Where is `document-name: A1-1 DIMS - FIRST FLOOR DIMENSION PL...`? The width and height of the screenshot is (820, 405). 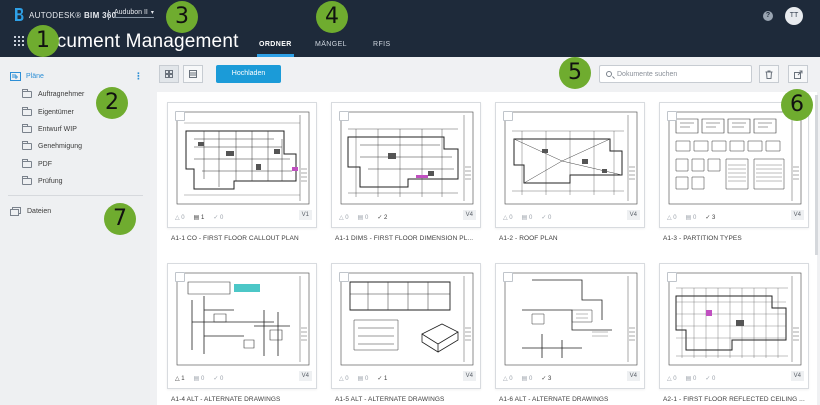
document-name: A1-1 DIMS - FIRST FLOOR DIMENSION PL... is located at coordinates (404, 238).